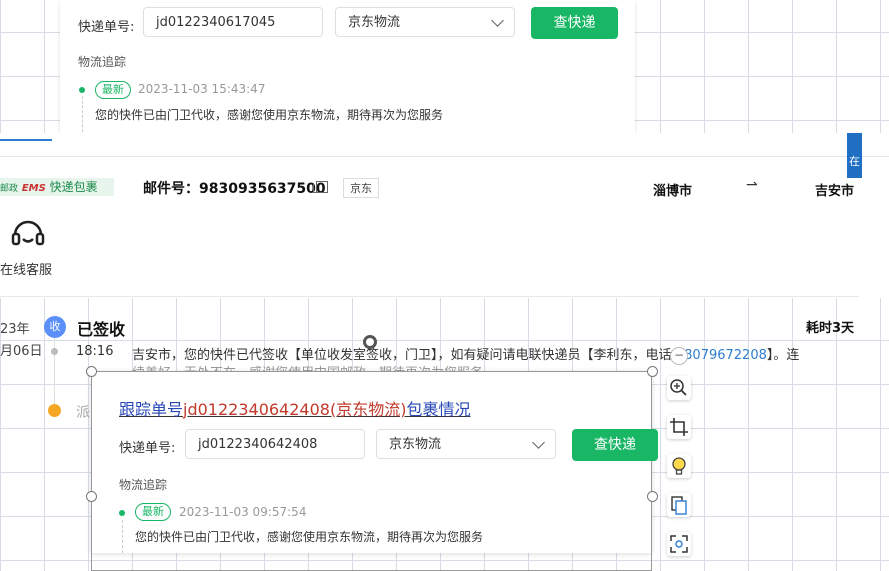  I want to click on tracking-number-input: jd0122340642408, so click(275, 444).